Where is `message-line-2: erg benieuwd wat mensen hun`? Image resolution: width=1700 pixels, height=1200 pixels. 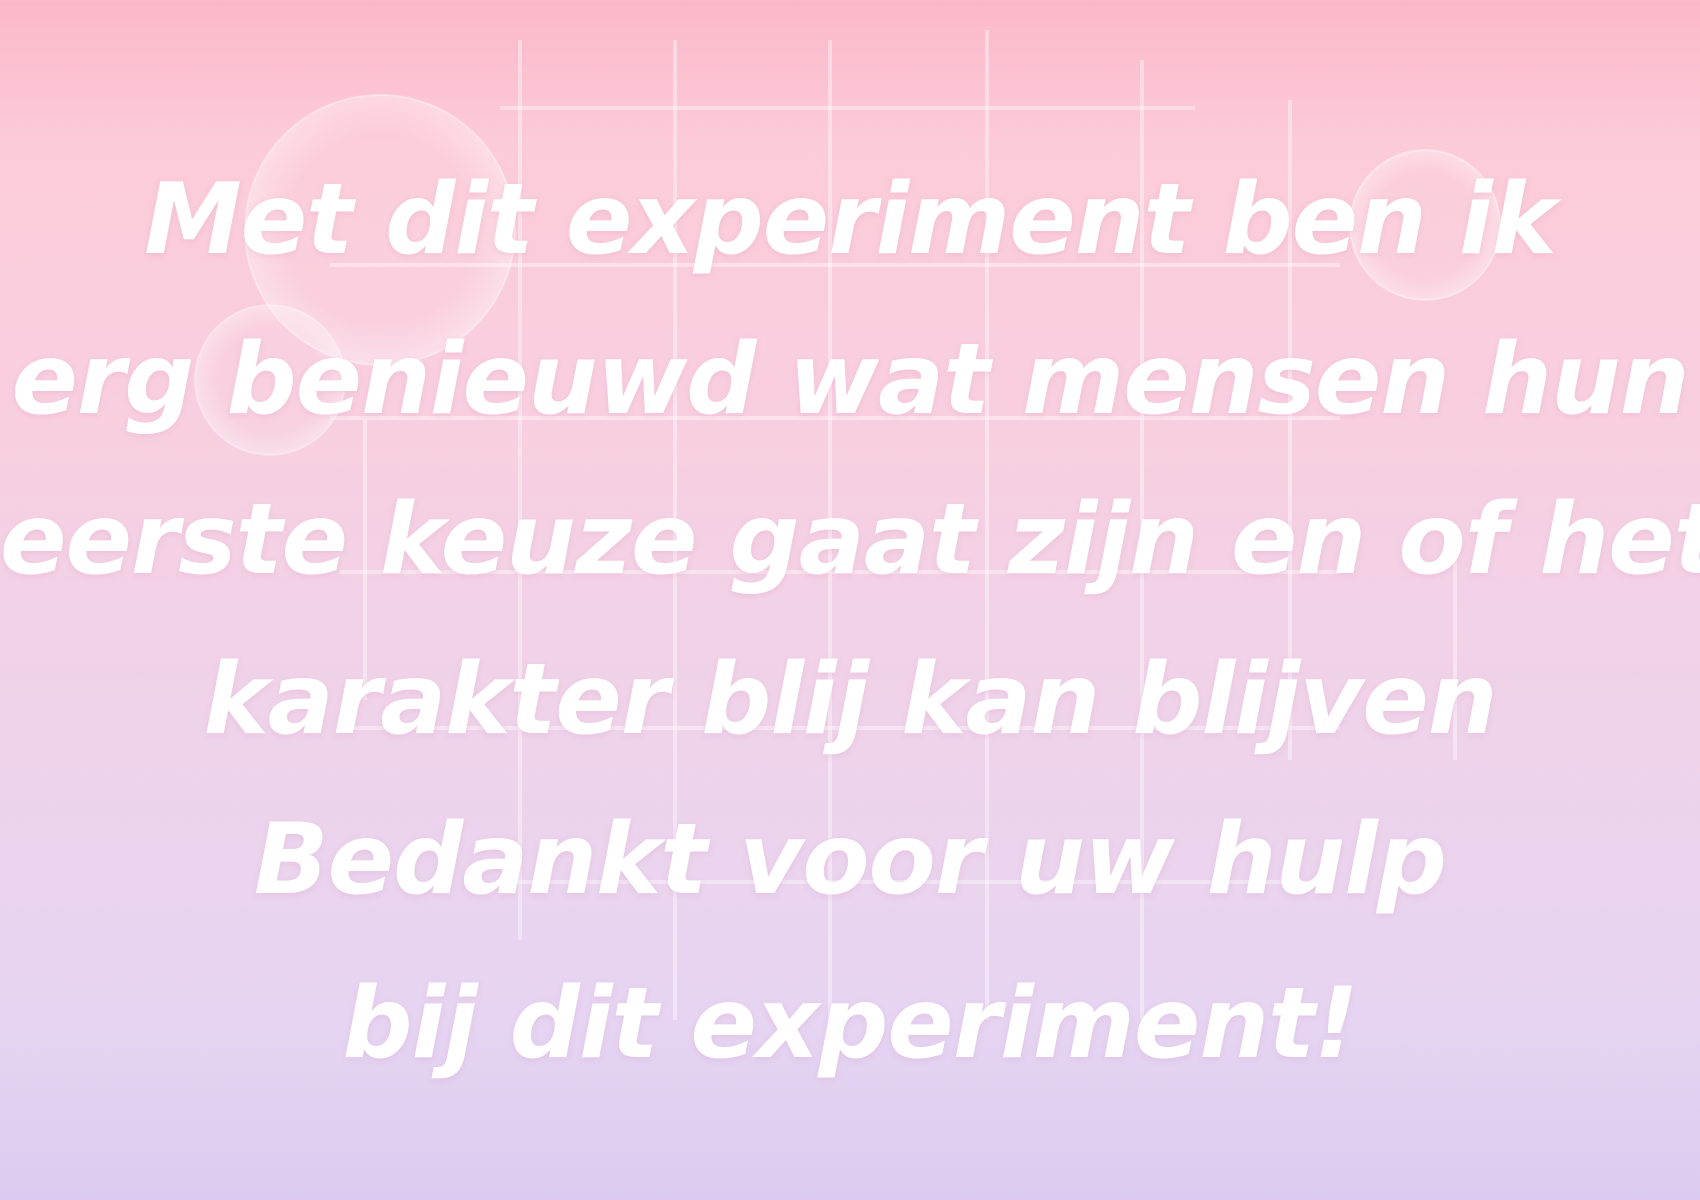
message-line-2: erg benieuwd wat mensen hun is located at coordinates (850, 380).